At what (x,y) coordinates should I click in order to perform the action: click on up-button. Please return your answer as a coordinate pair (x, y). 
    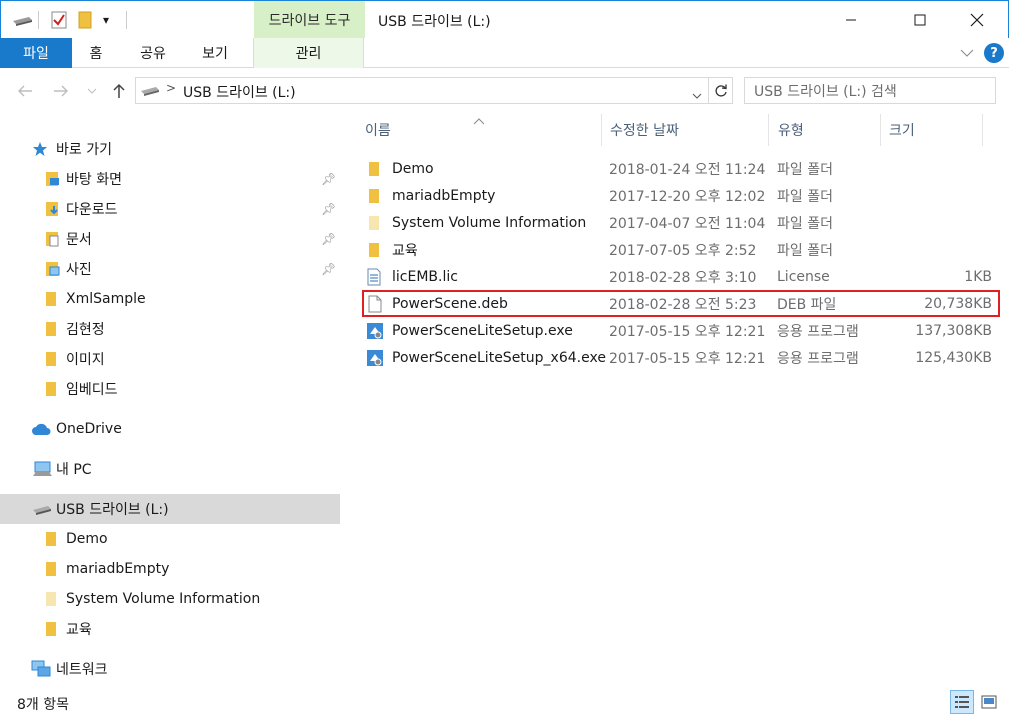
    Looking at the image, I should click on (119, 91).